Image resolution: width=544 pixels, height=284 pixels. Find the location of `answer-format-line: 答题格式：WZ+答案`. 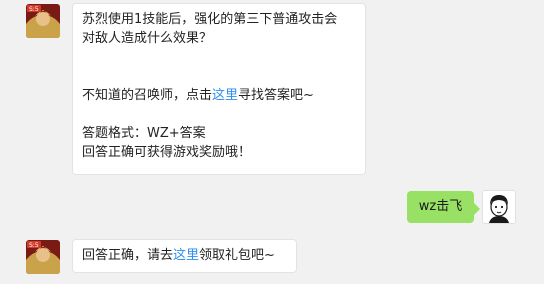

answer-format-line: 答题格式：WZ+答案 is located at coordinates (144, 133).